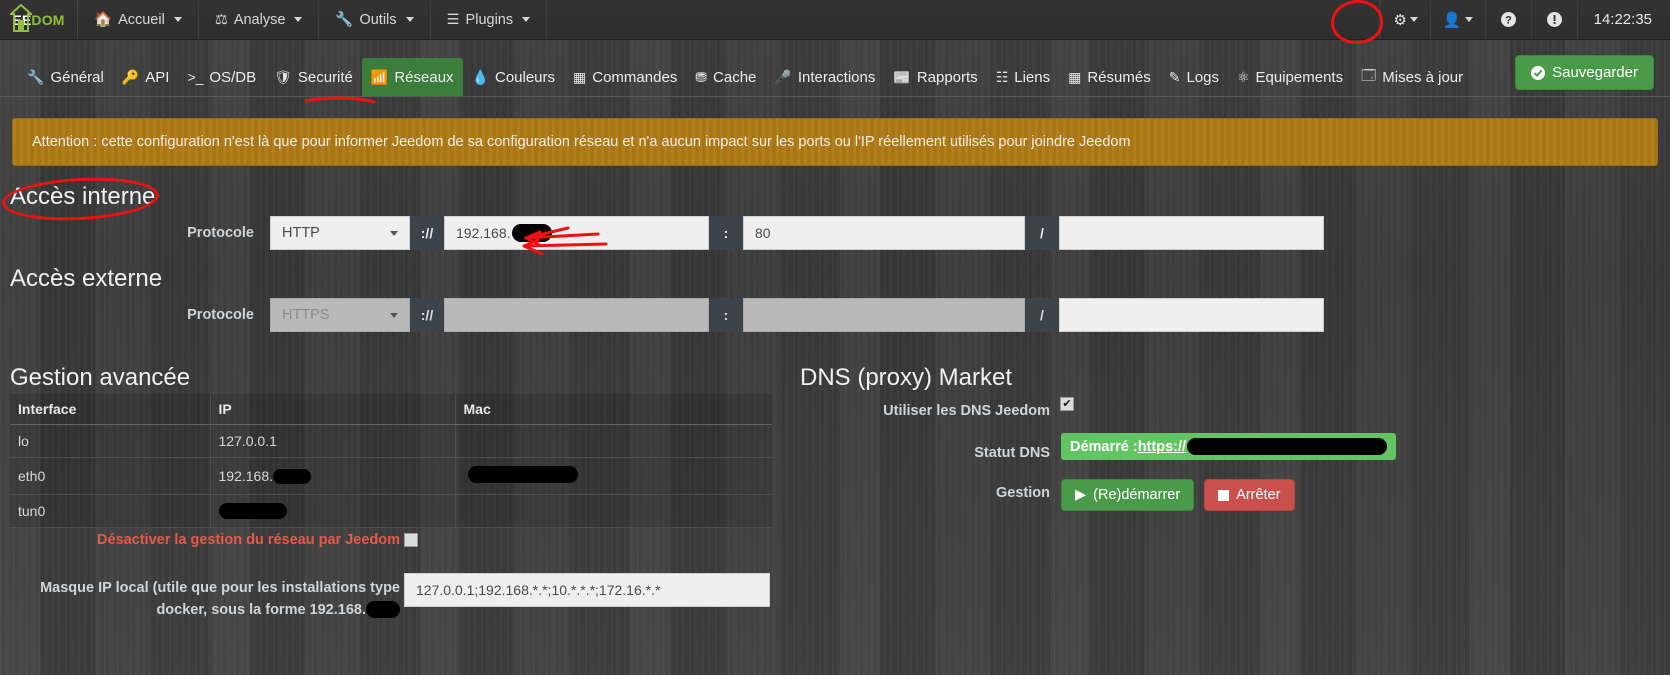  Describe the element at coordinates (725, 77) in the screenshot. I see `tab-cache: ⛃ Cache` at that location.